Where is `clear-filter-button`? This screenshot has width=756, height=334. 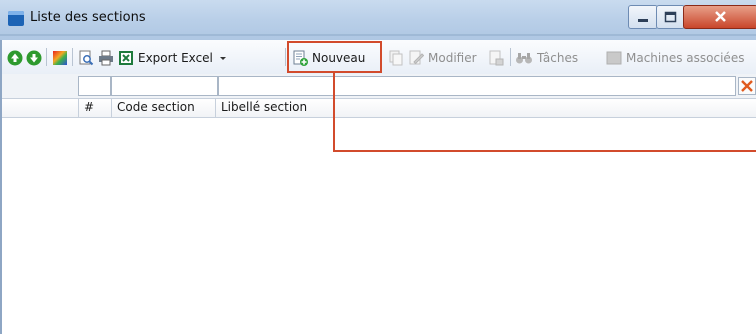
clear-filter-button is located at coordinates (747, 86).